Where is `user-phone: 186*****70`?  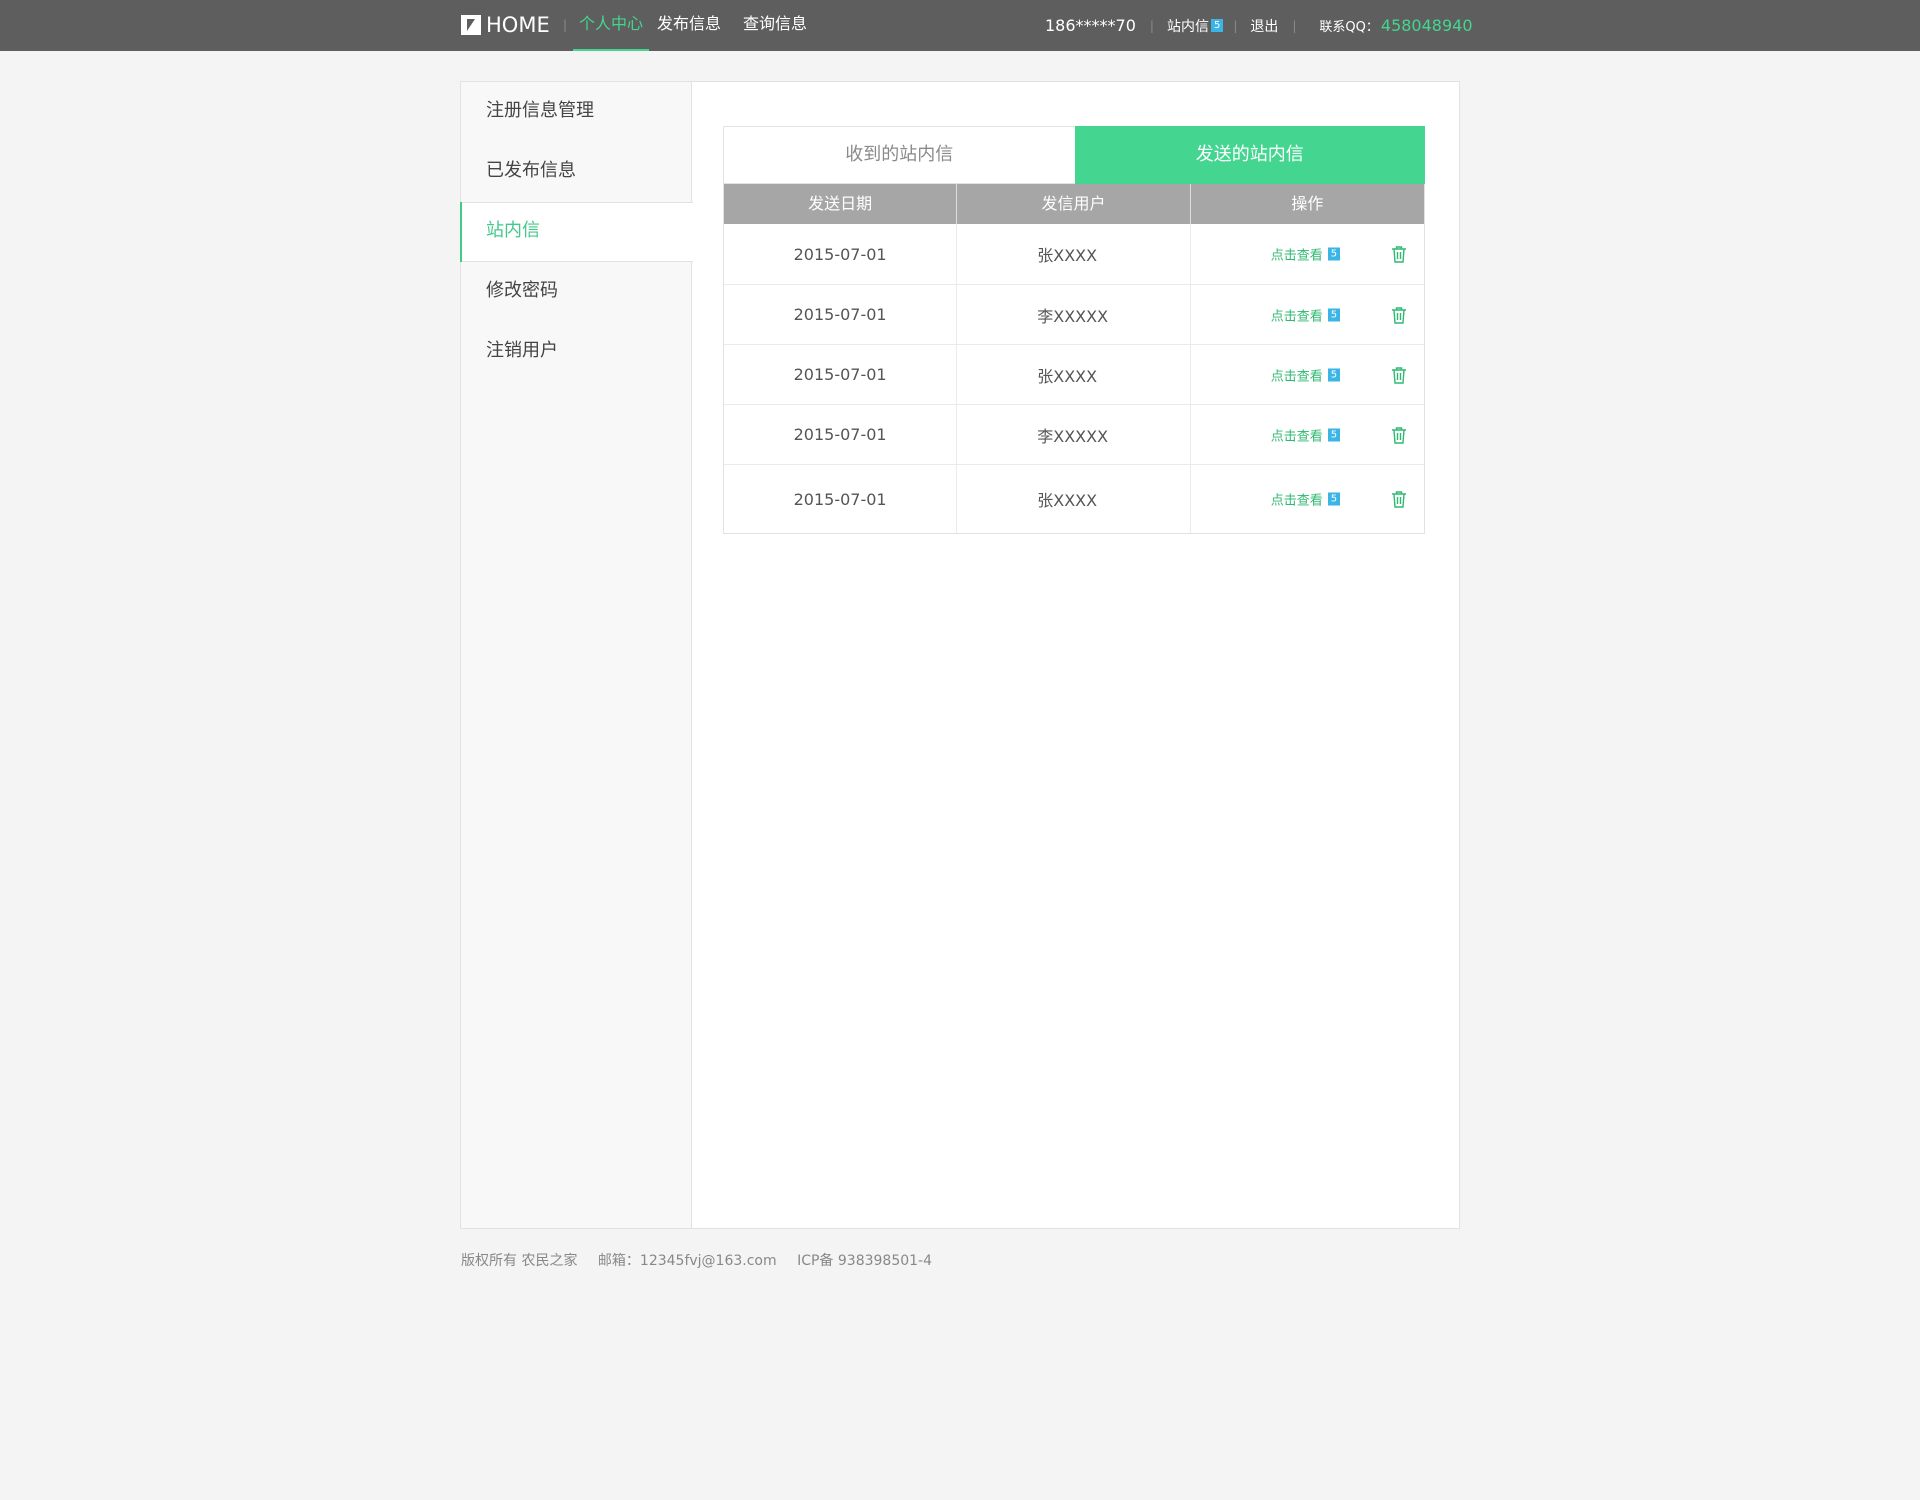
user-phone: 186*****70 is located at coordinates (1090, 25).